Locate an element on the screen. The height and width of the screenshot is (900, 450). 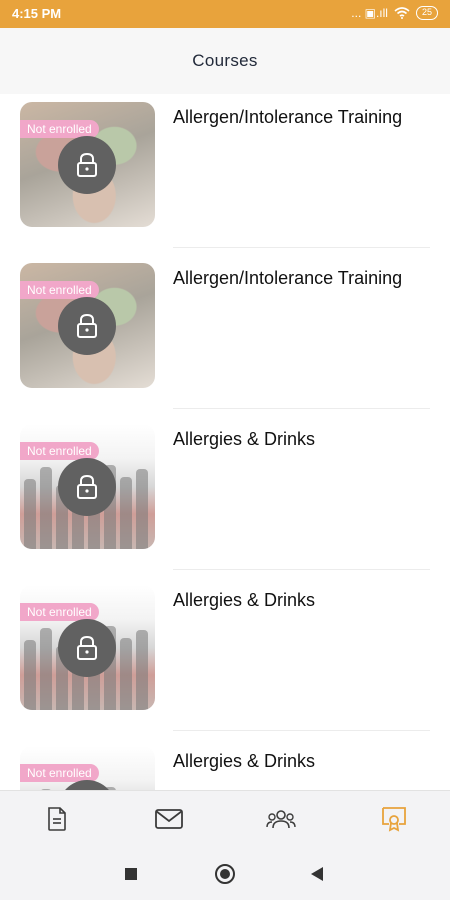
nav-team-button is located at coordinates (281, 819).